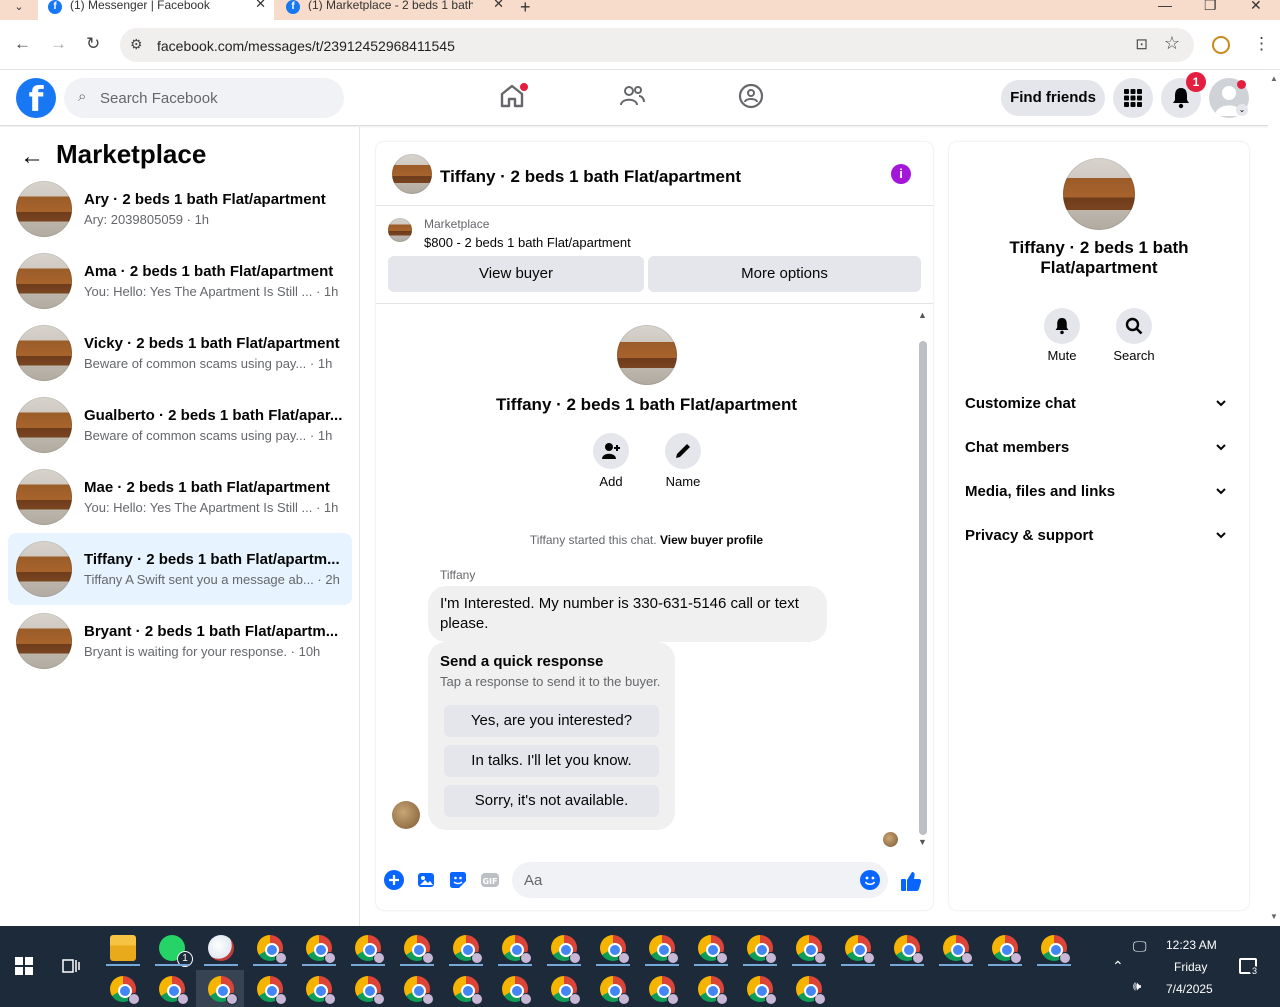 This screenshot has height=1007, width=1280. I want to click on clock-date: 7/4/2025, so click(1189, 989).